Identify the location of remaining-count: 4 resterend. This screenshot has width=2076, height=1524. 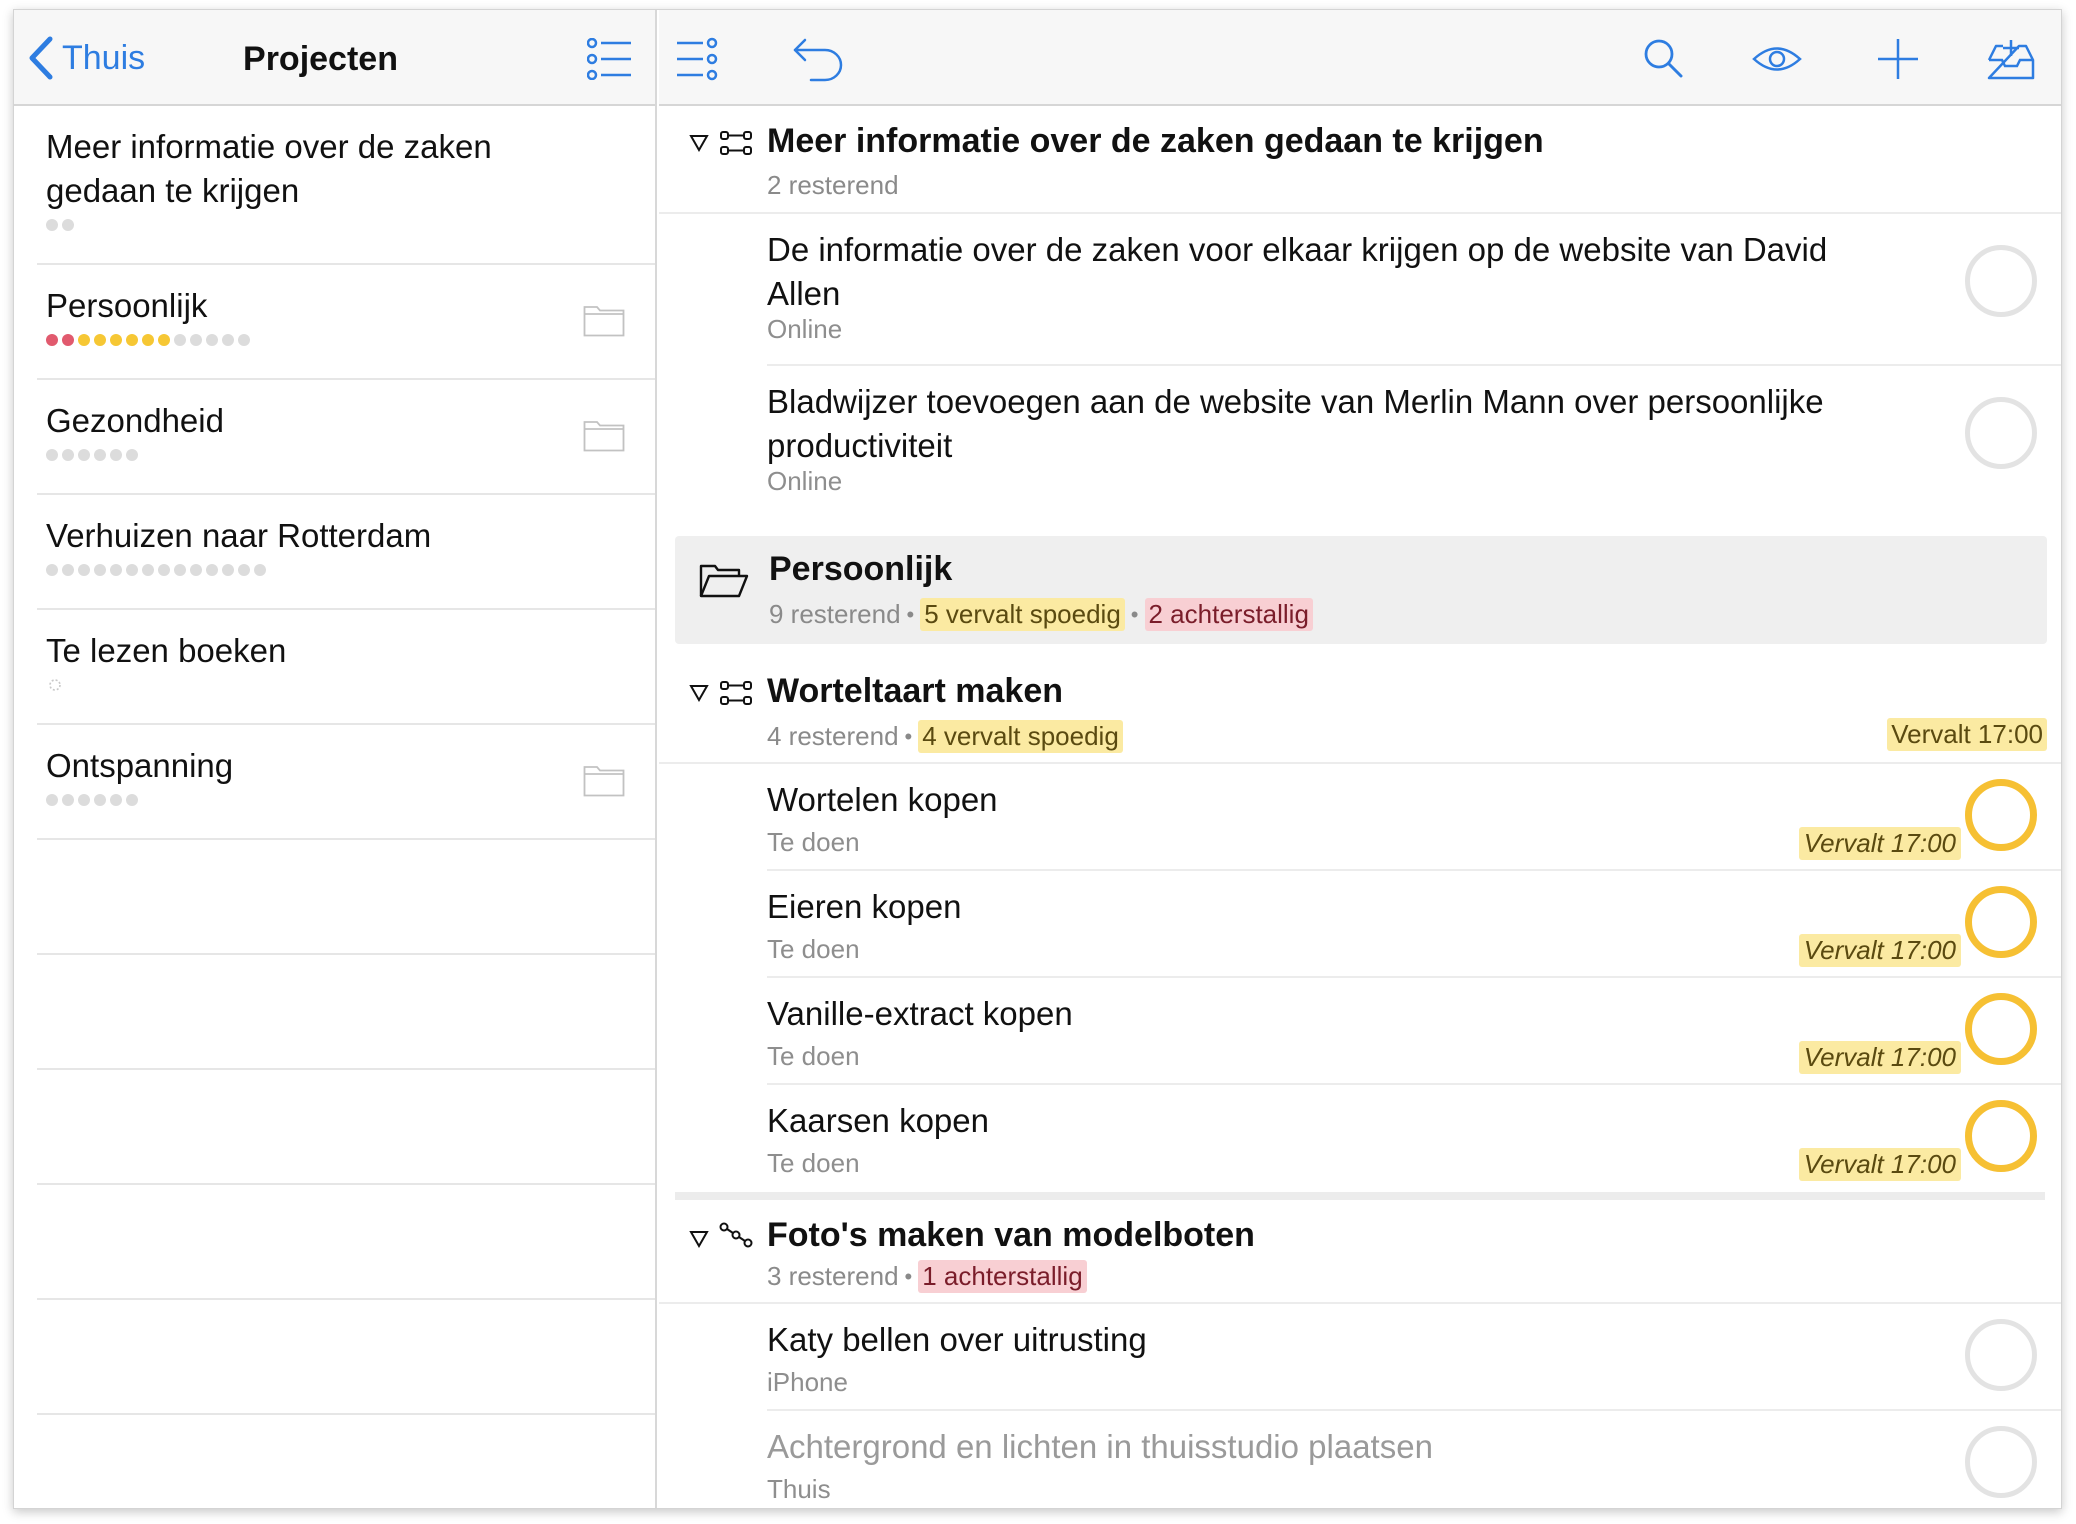
(833, 736).